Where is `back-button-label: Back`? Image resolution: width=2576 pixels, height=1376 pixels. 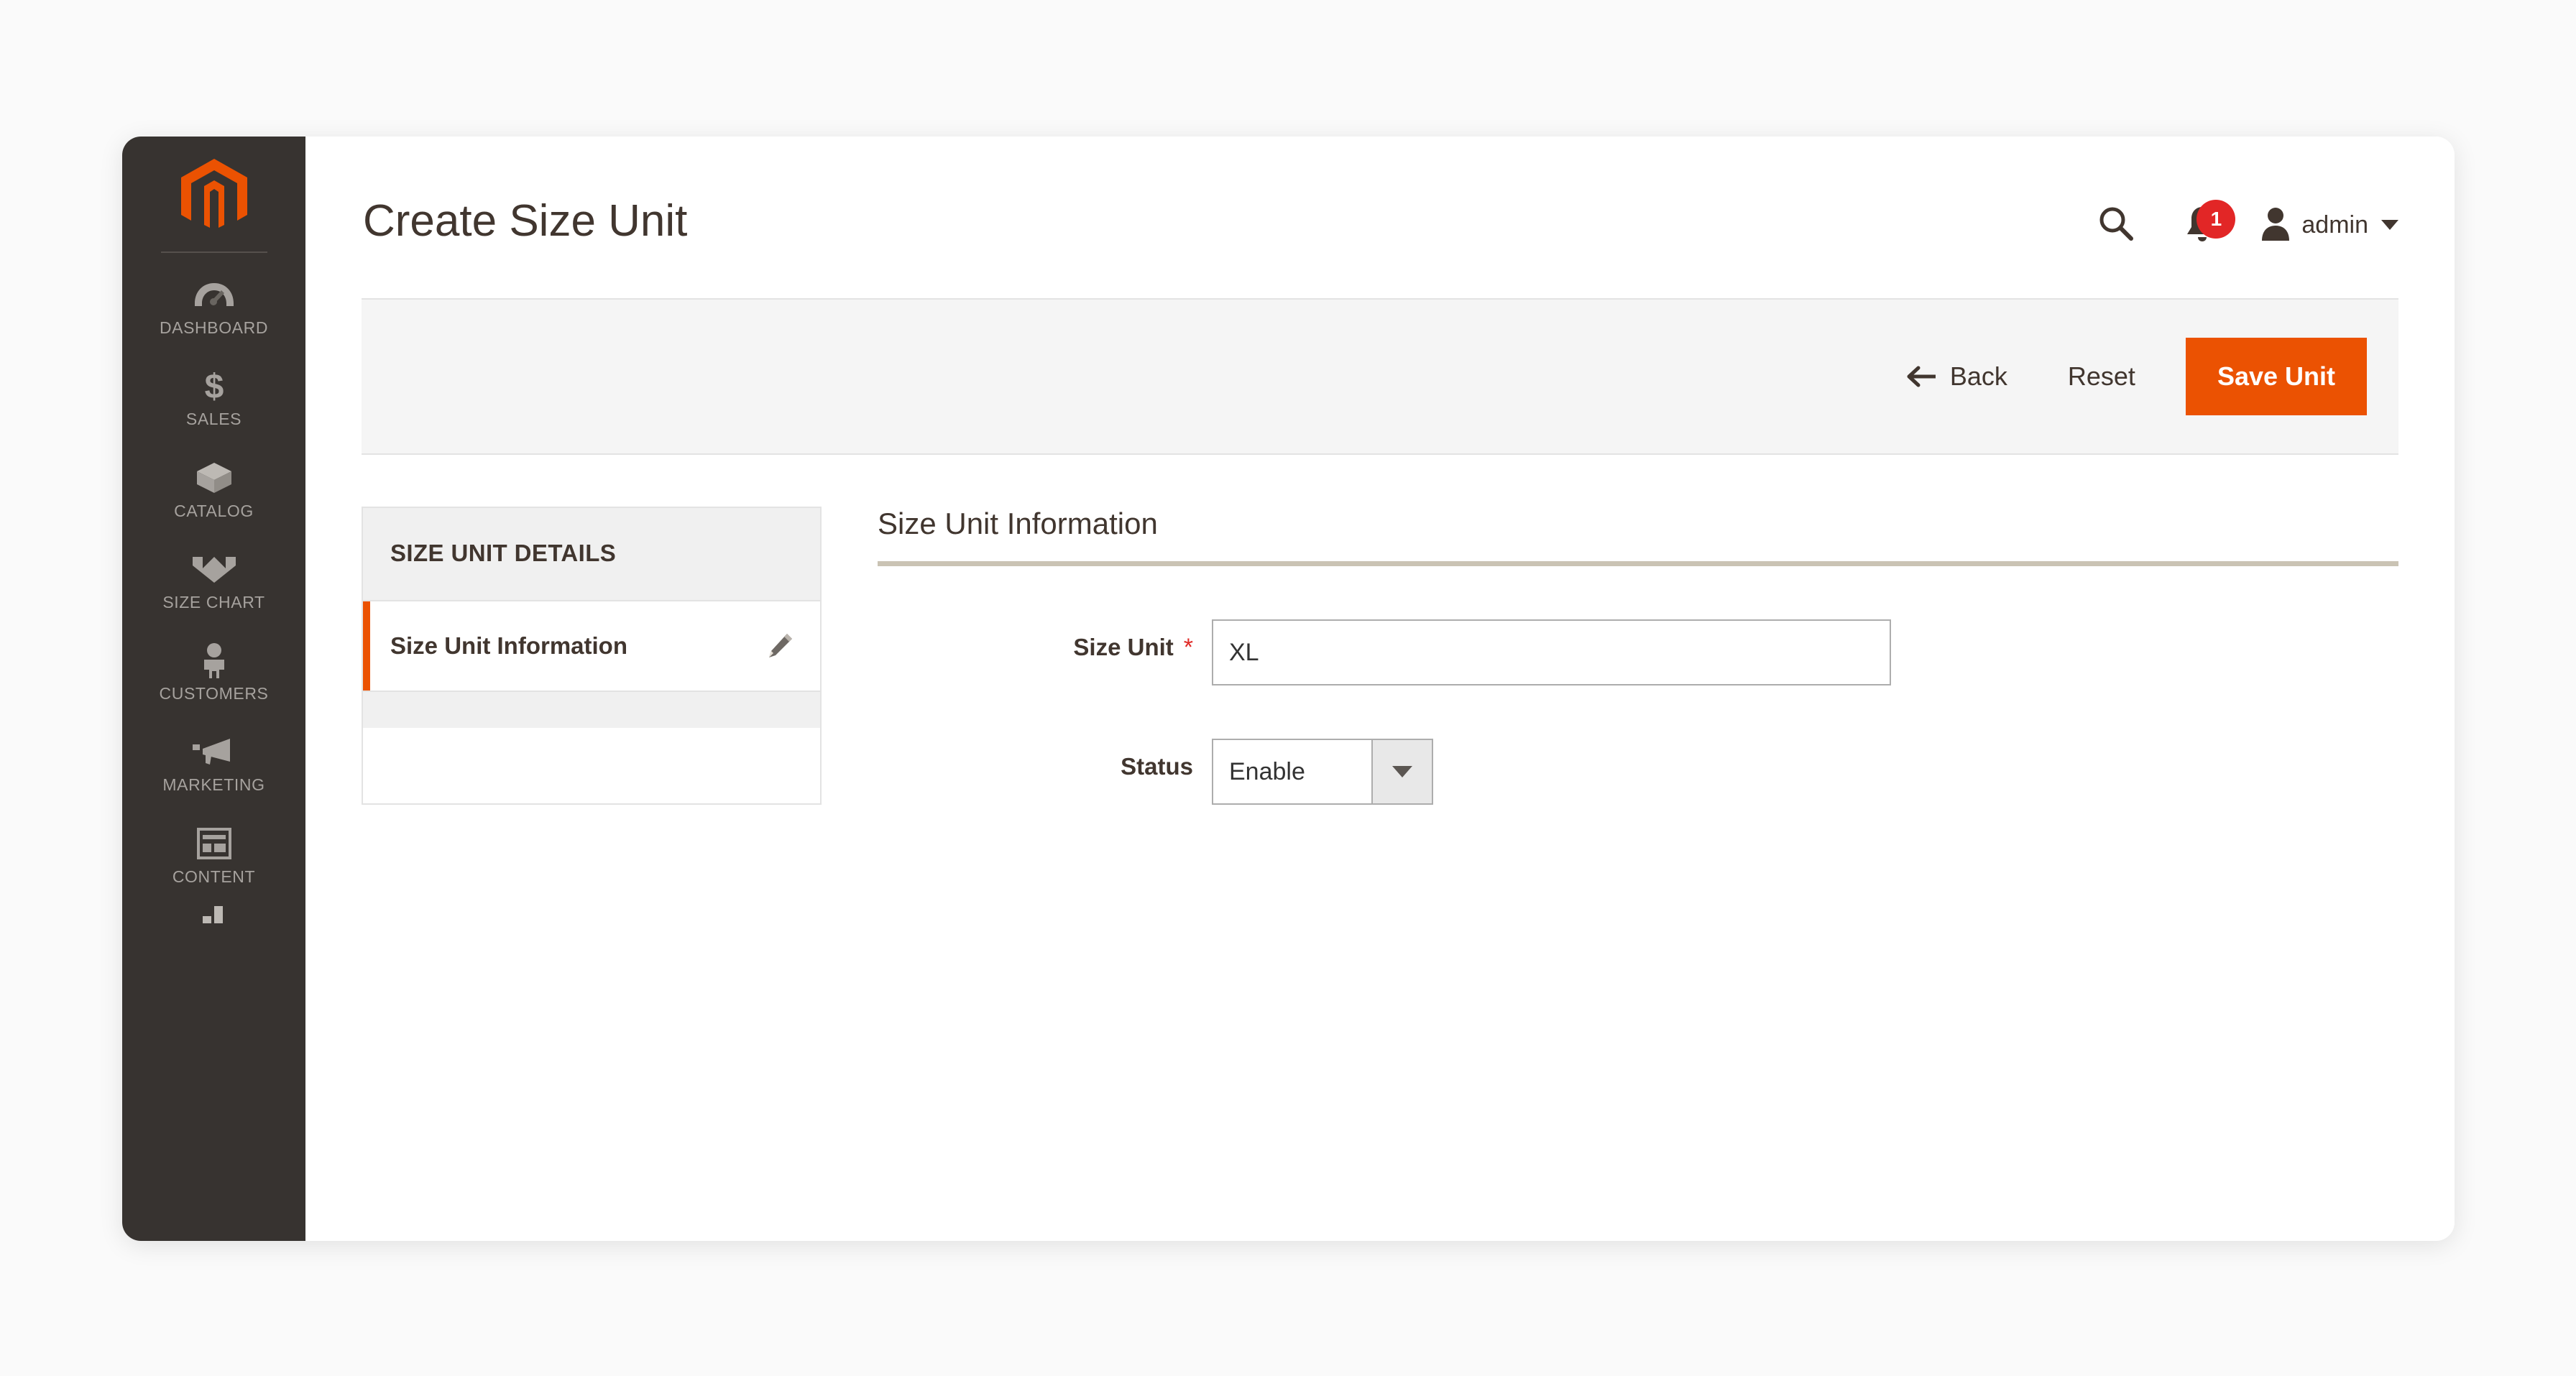
back-button-label: Back is located at coordinates (1978, 376).